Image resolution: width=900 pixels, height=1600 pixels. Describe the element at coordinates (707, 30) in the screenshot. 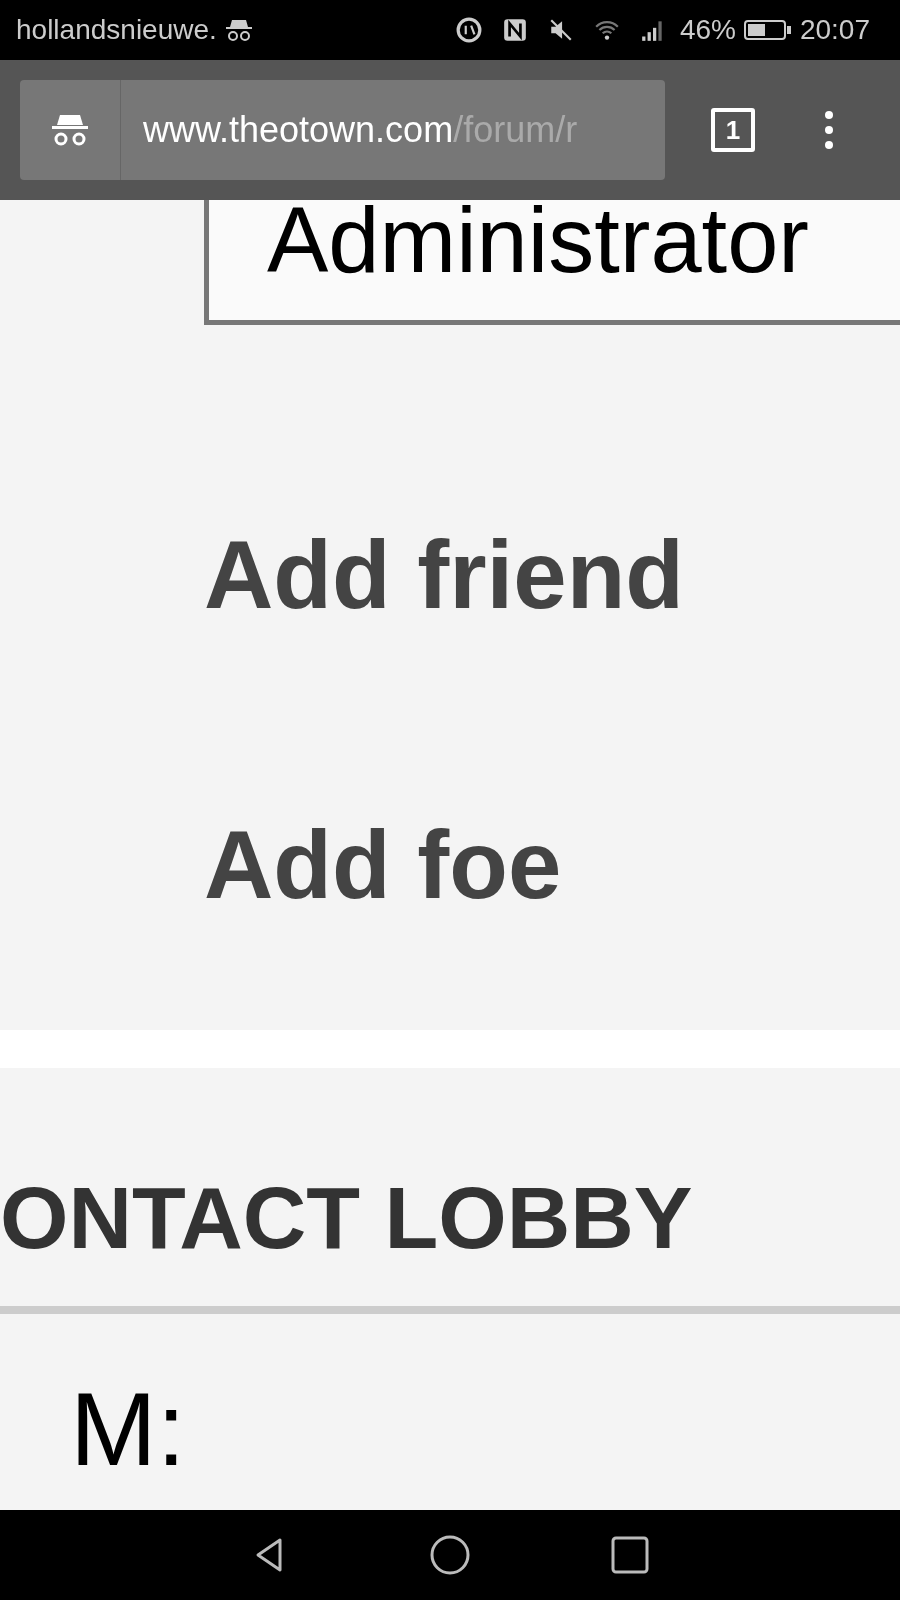

I see `battery-percentage: 46%` at that location.